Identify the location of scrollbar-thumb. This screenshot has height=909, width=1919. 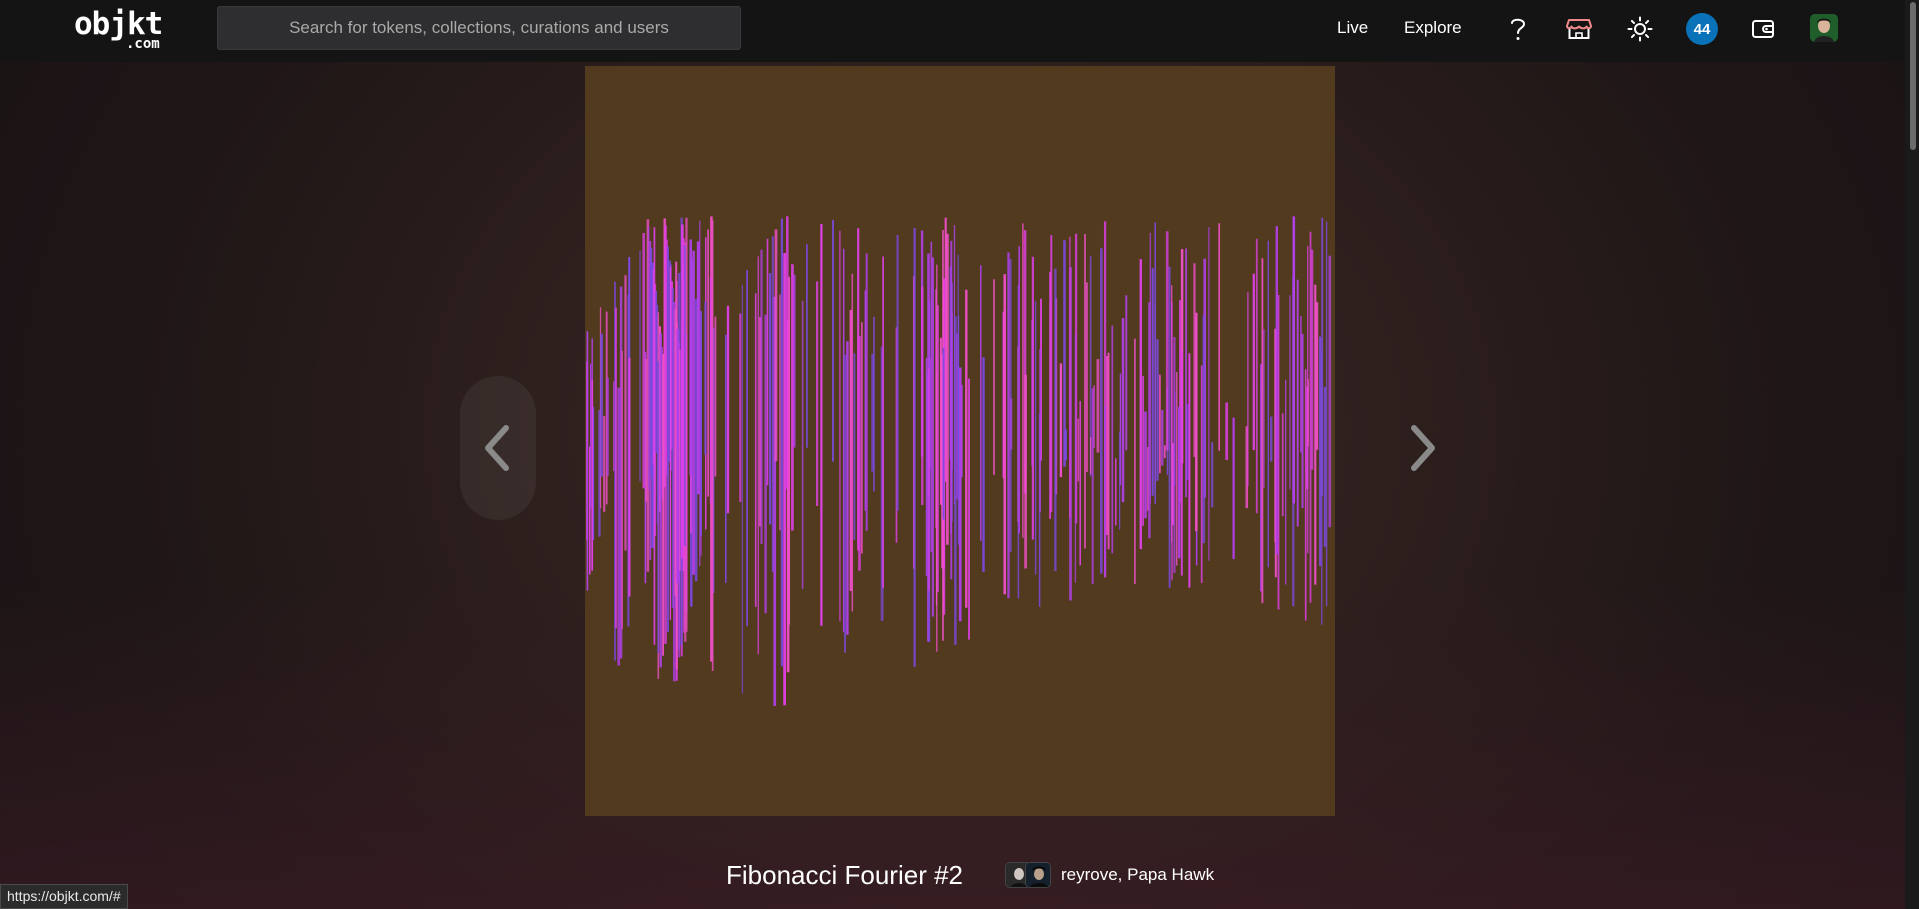
(1913, 76).